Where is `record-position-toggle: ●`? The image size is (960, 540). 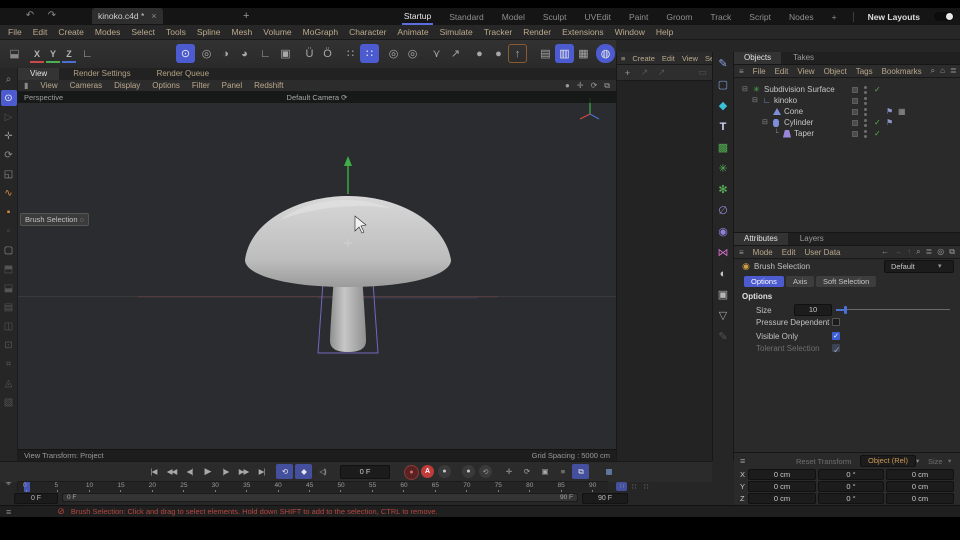
record-position-toggle: ● is located at coordinates (468, 471).